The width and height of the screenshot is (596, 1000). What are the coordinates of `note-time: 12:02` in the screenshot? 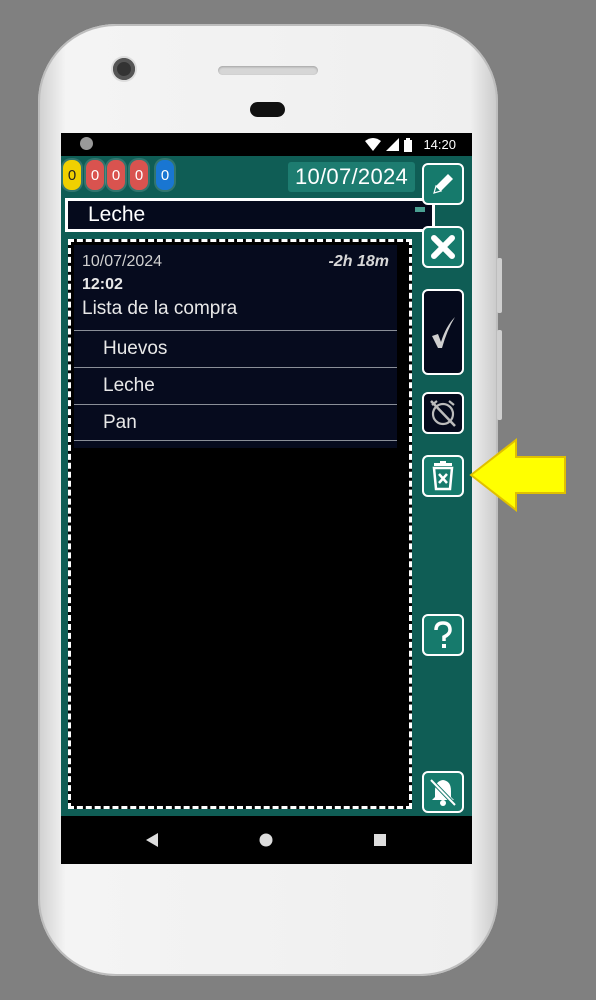 It's located at (102, 284).